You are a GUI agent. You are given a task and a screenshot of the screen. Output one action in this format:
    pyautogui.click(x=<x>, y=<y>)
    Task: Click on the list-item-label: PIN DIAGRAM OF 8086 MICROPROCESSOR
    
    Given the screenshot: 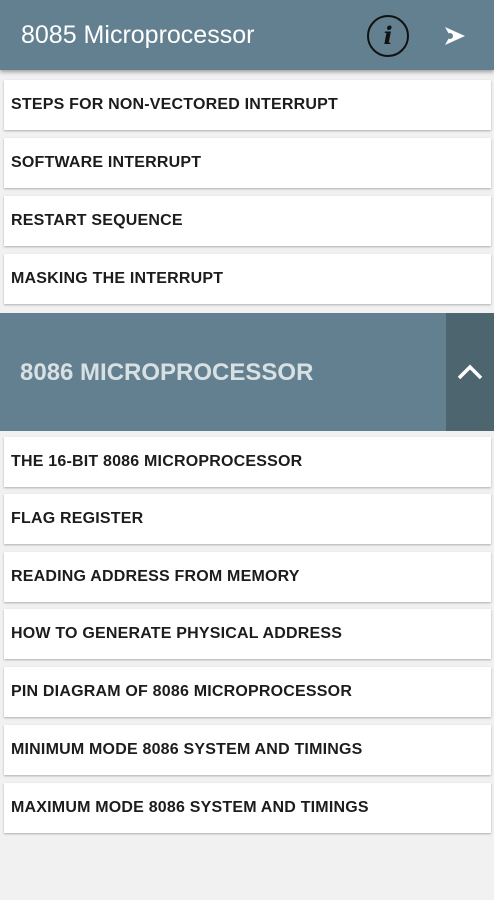 What is the action you would take?
    pyautogui.click(x=182, y=691)
    